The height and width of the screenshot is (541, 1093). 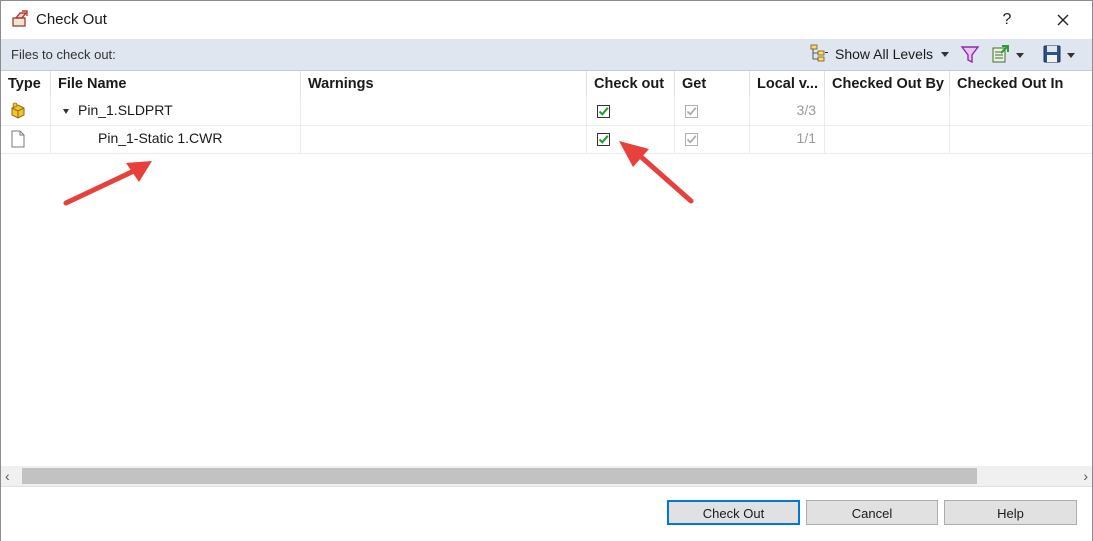 I want to click on local-version-cell: 3/3, so click(x=787, y=111).